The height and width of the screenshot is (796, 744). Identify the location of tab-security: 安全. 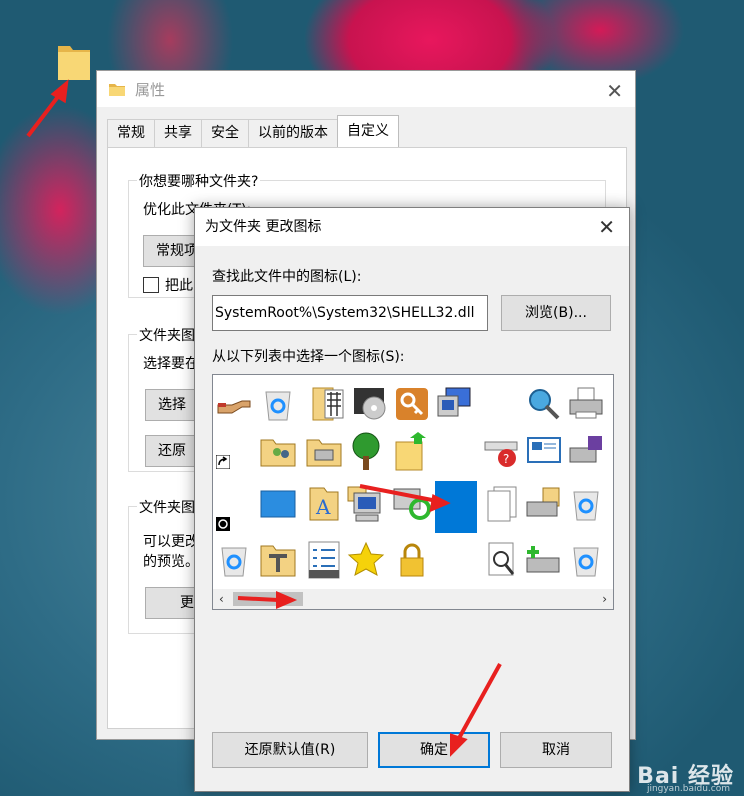
(225, 133).